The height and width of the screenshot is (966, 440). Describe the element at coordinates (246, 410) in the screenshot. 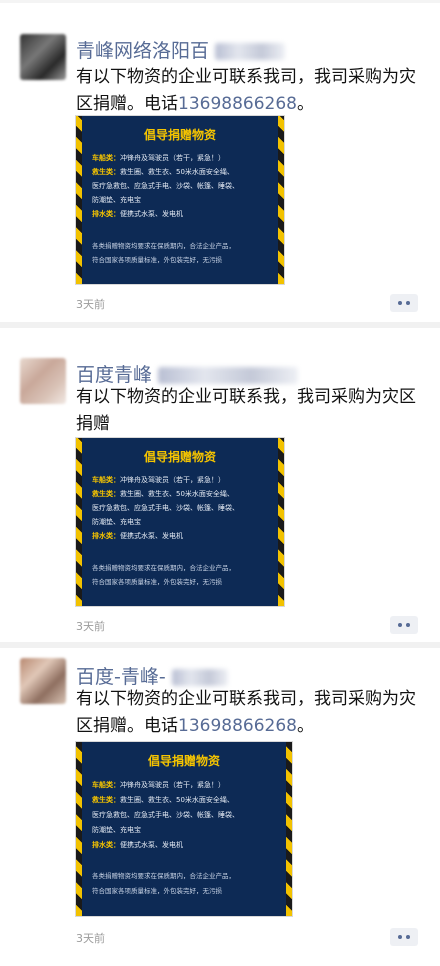

I see `post-text: 有以下物资的企业可联系我，我司采购为灾区捐赠` at that location.